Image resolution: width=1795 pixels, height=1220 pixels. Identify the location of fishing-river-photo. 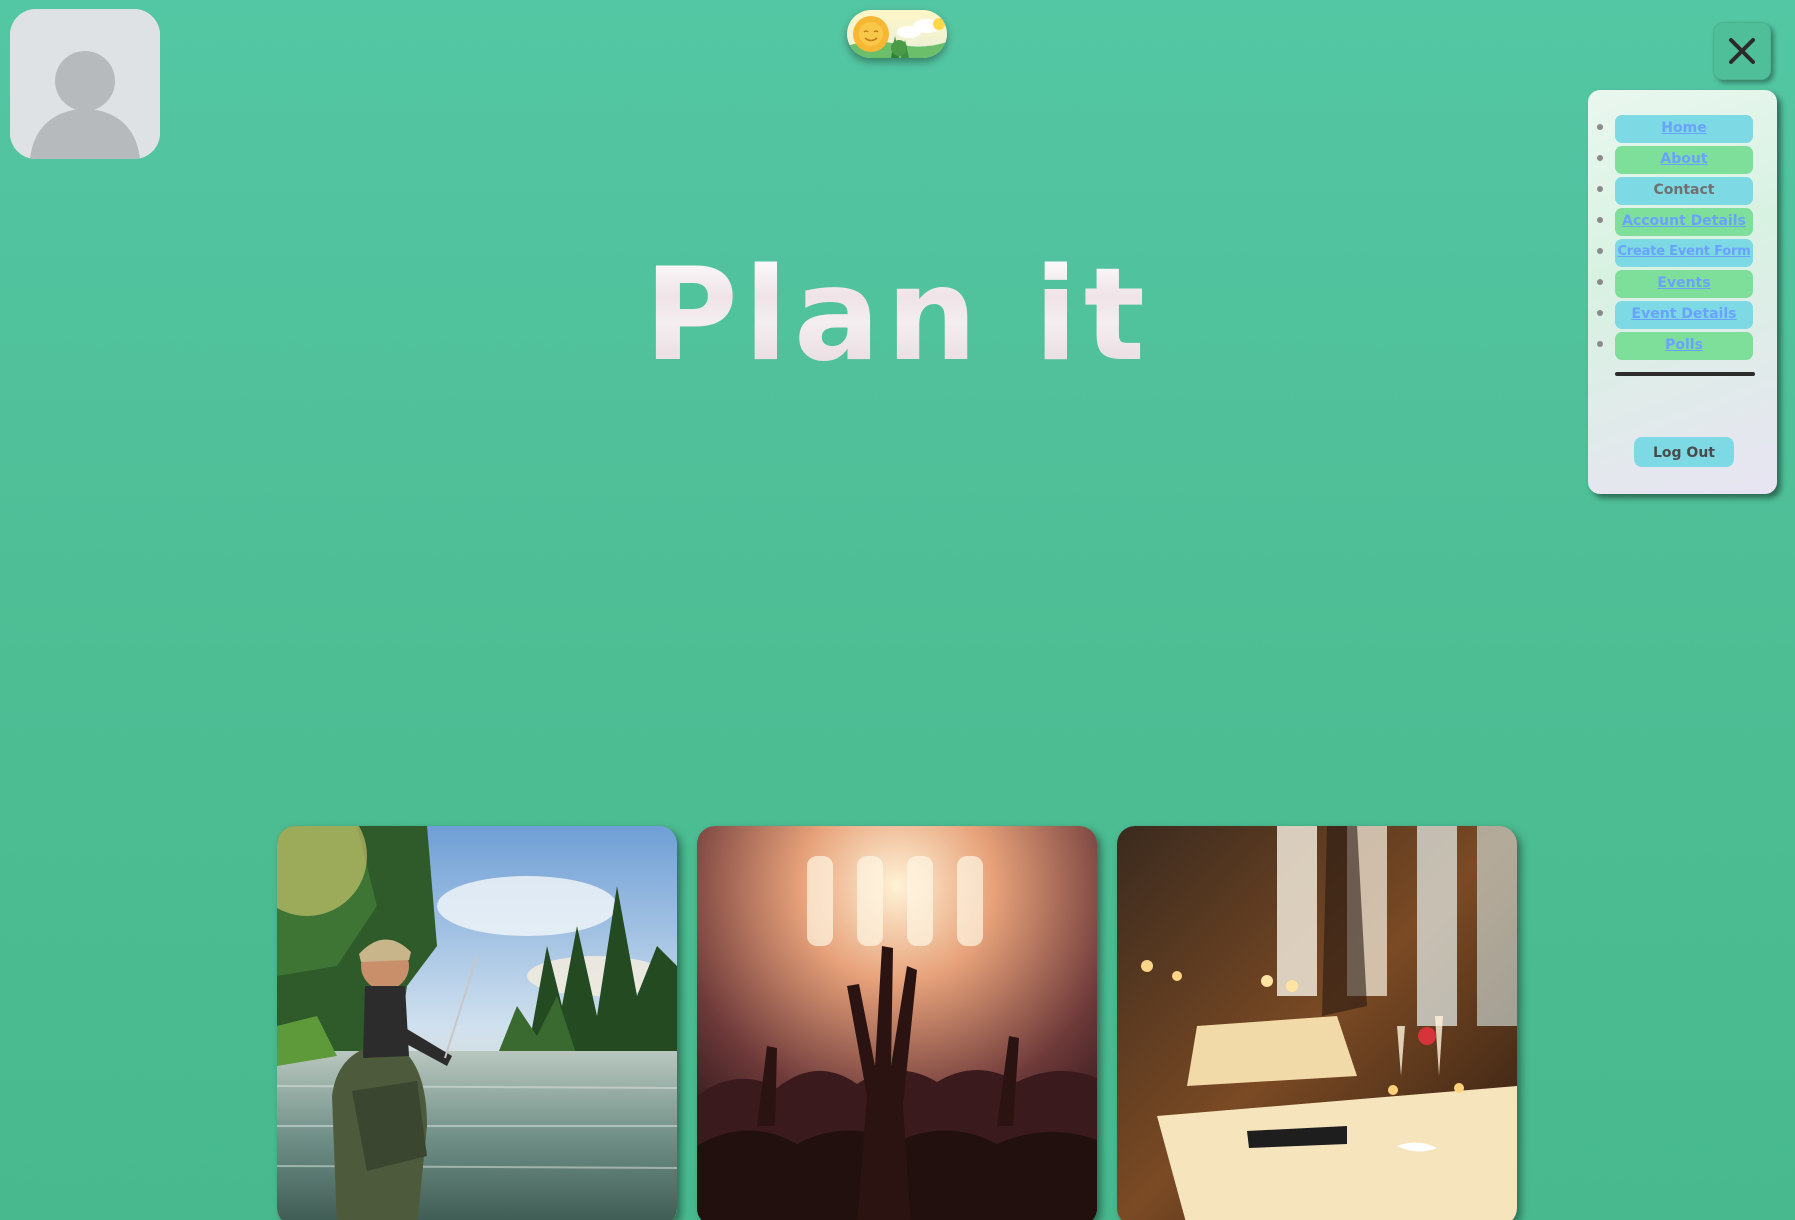
(477, 1023).